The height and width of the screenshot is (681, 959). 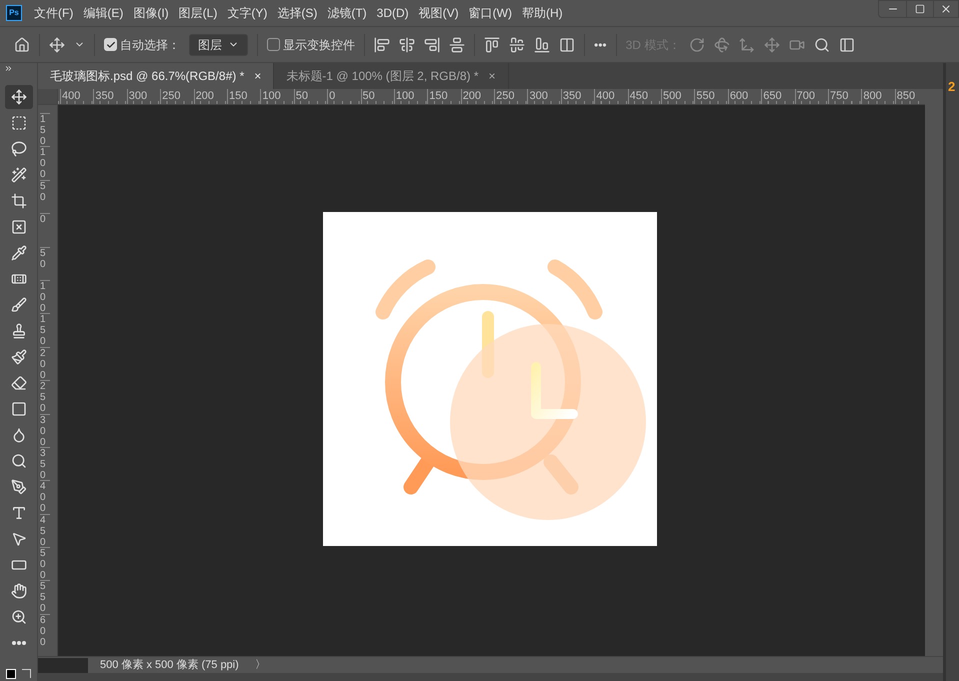 I want to click on pointer-icon, so click(x=18, y=539).